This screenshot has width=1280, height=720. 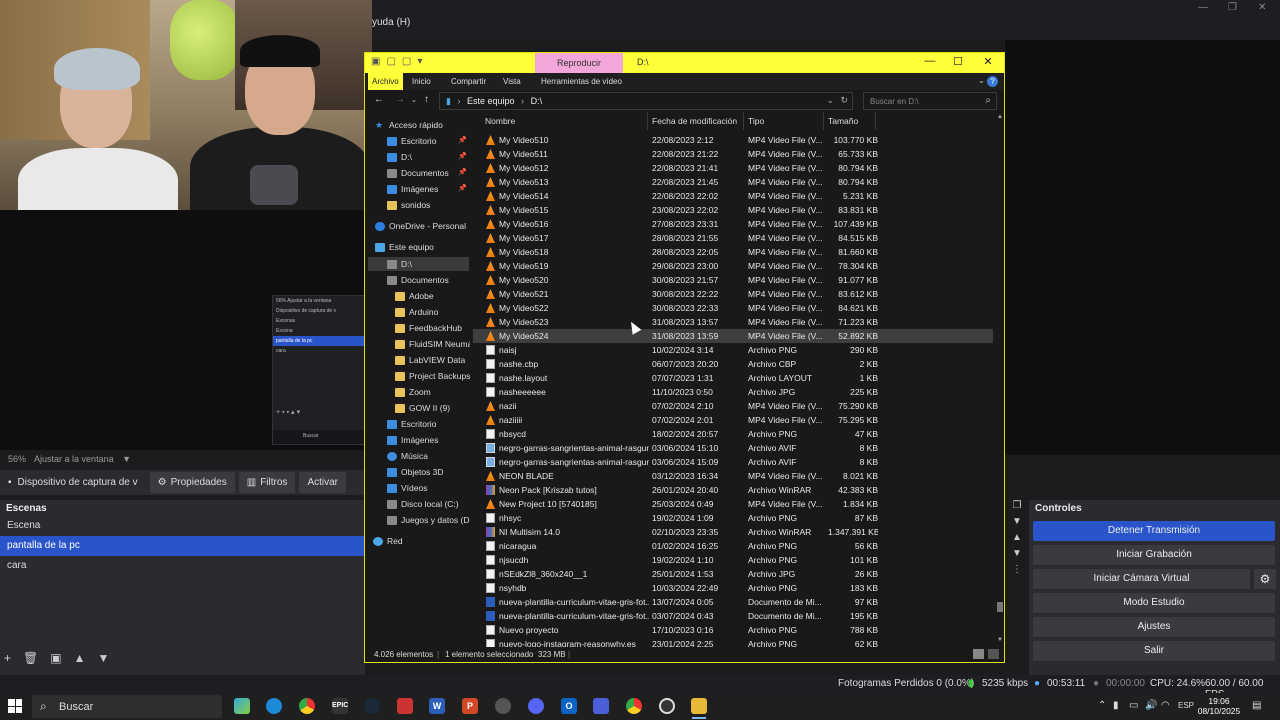 What do you see at coordinates (733, 434) in the screenshot?
I see `file-row: nbsycd 18/02/2024 20:57 Archivo PNG 47 KB` at bounding box center [733, 434].